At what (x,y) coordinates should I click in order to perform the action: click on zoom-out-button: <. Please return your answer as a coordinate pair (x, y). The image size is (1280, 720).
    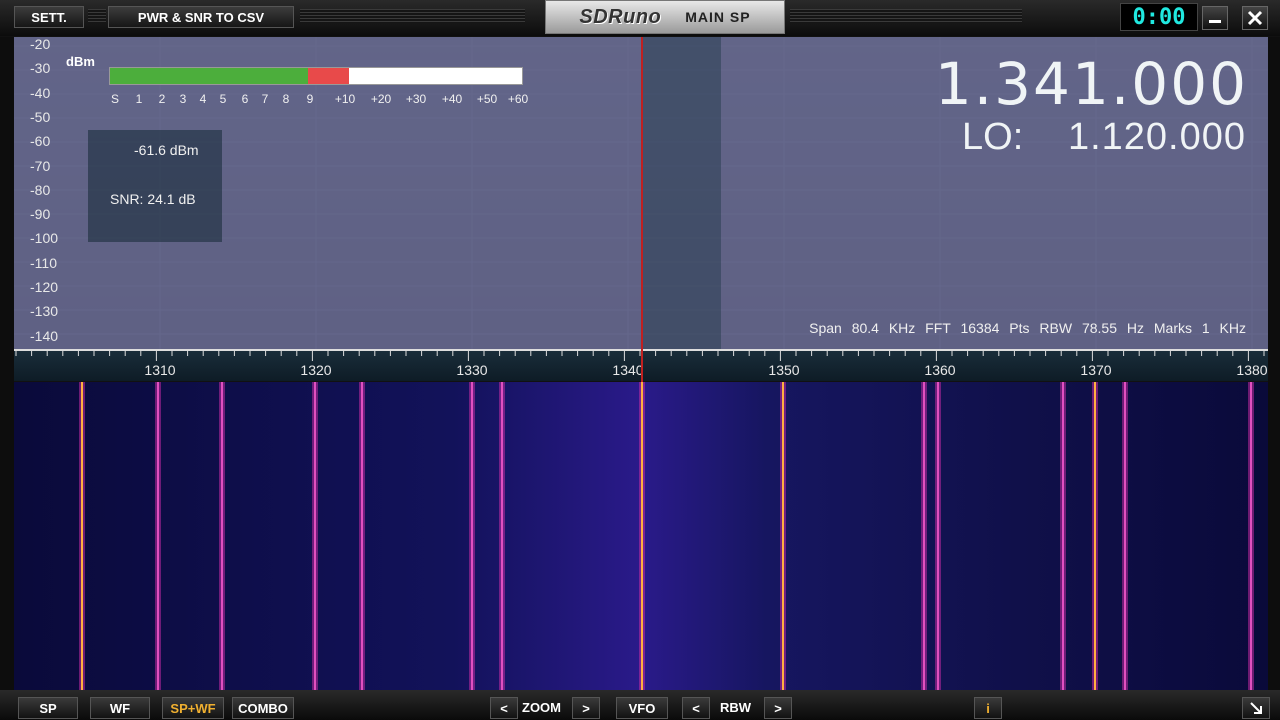
    Looking at the image, I should click on (504, 708).